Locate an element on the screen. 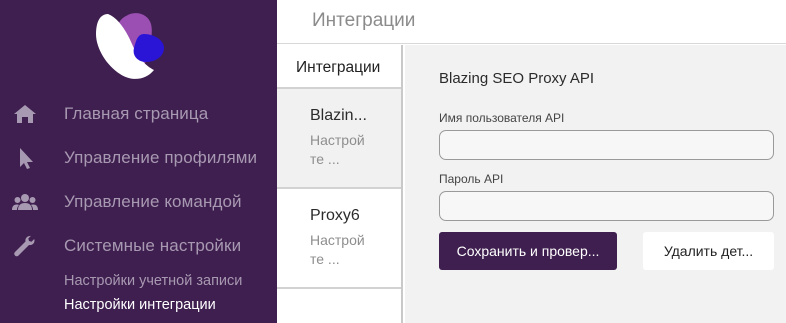  nav-item-profiles: Управление профилями is located at coordinates (138, 158).